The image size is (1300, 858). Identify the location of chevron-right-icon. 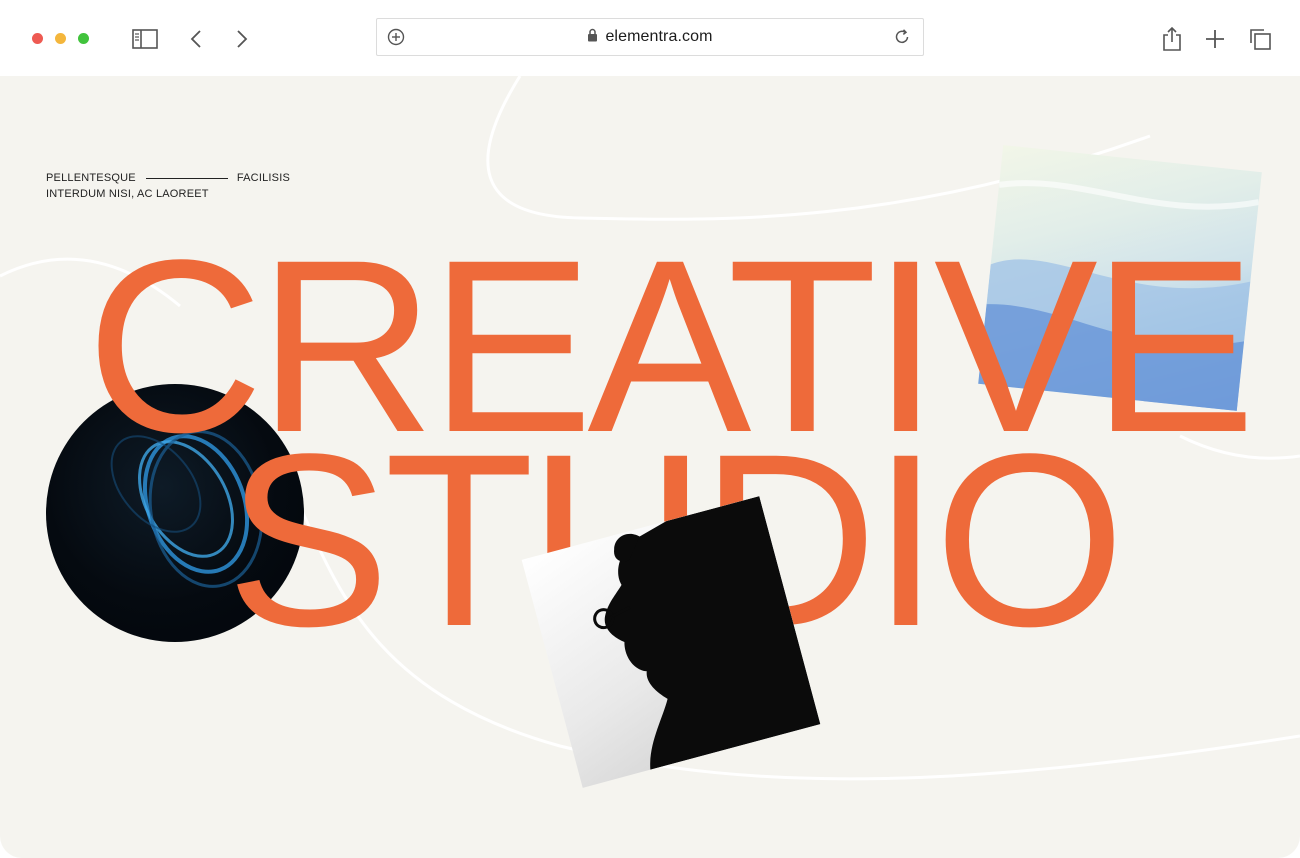
(242, 39).